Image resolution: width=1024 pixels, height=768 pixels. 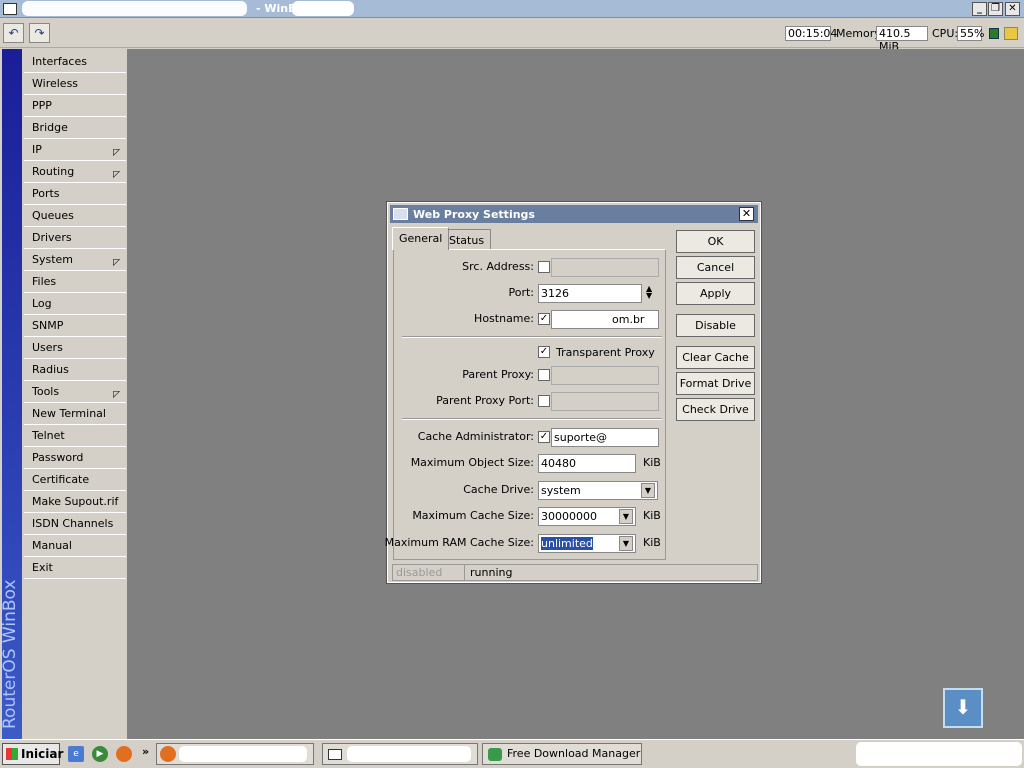 What do you see at coordinates (421, 238) in the screenshot?
I see `tab-general: General` at bounding box center [421, 238].